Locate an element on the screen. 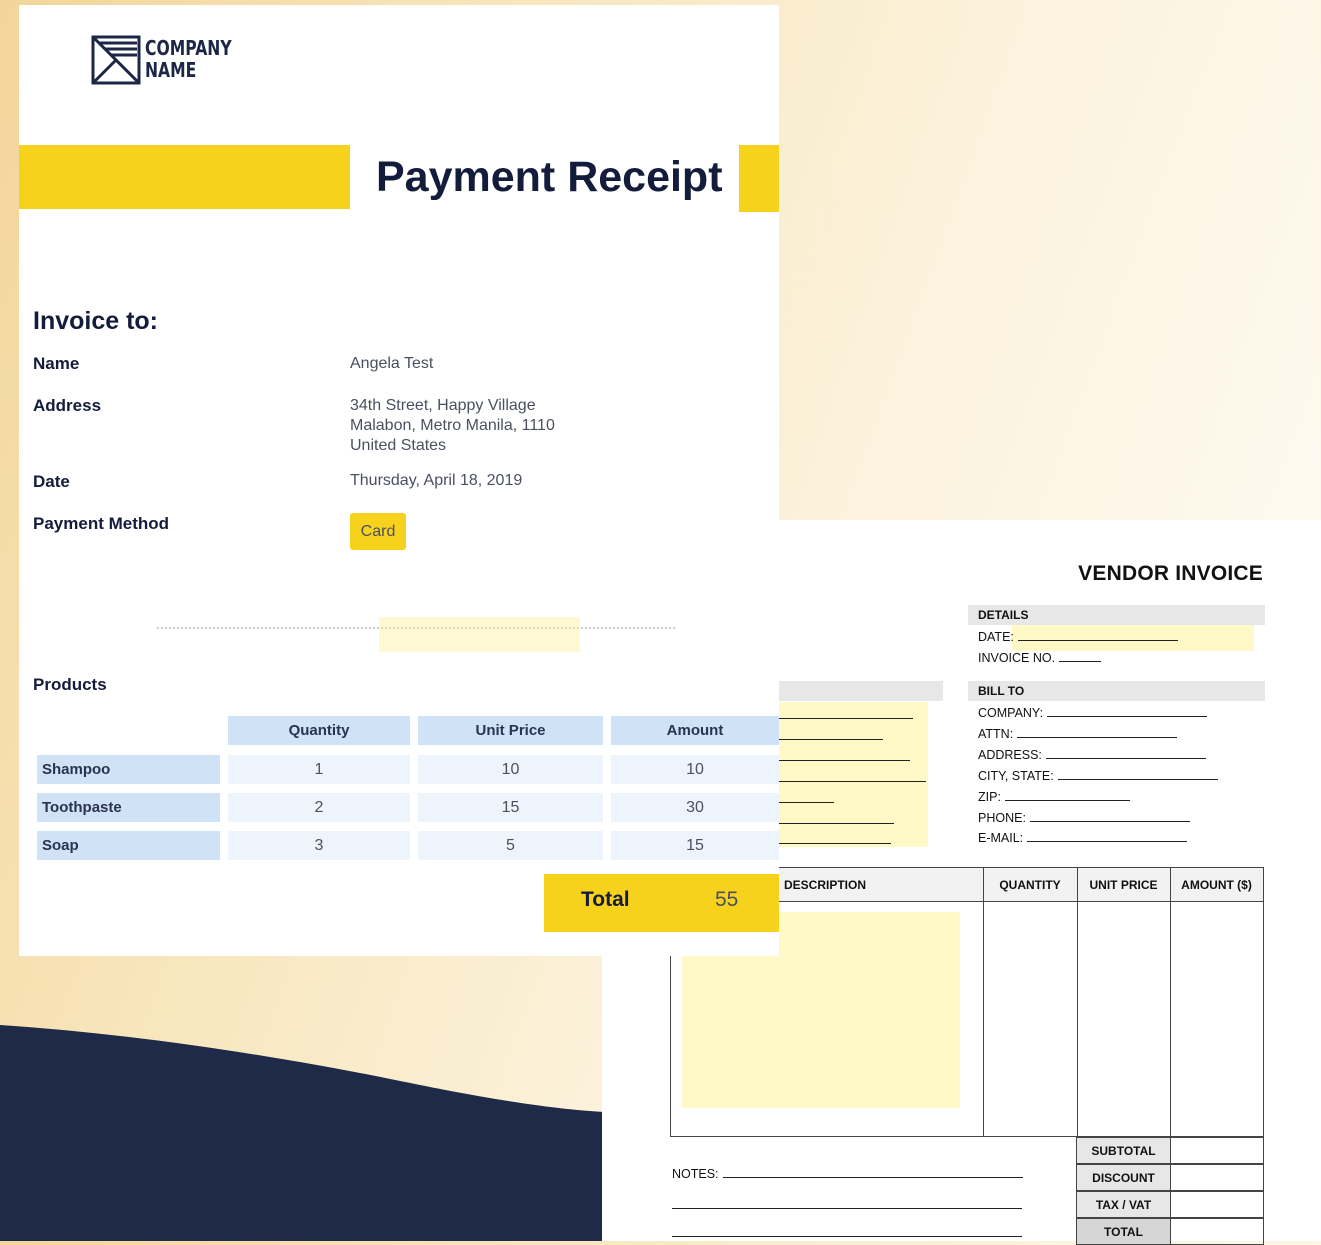 Image resolution: width=1321 pixels, height=1245 pixels. tax-row: TAX / VAT is located at coordinates (1170, 1204).